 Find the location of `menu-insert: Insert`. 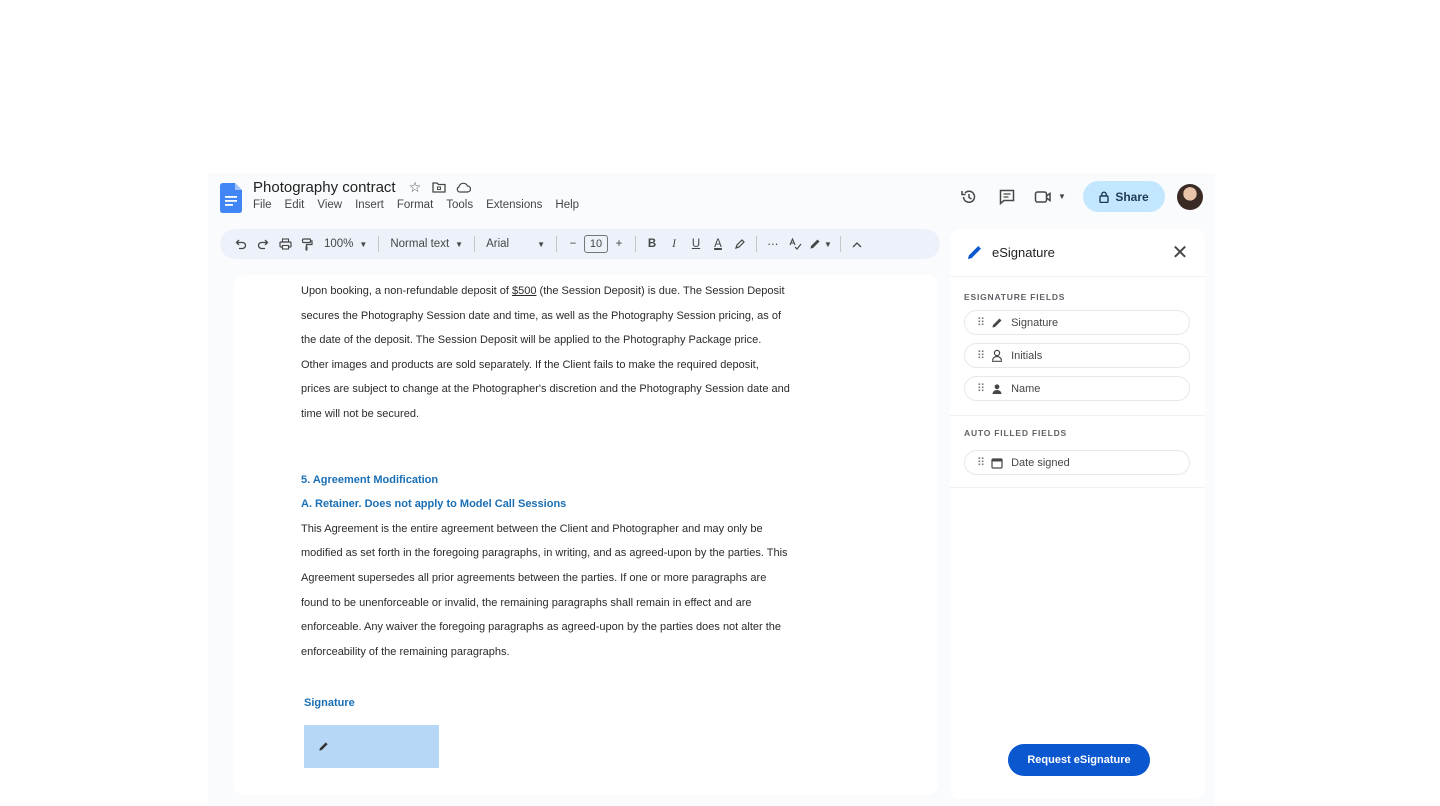

menu-insert: Insert is located at coordinates (369, 205).